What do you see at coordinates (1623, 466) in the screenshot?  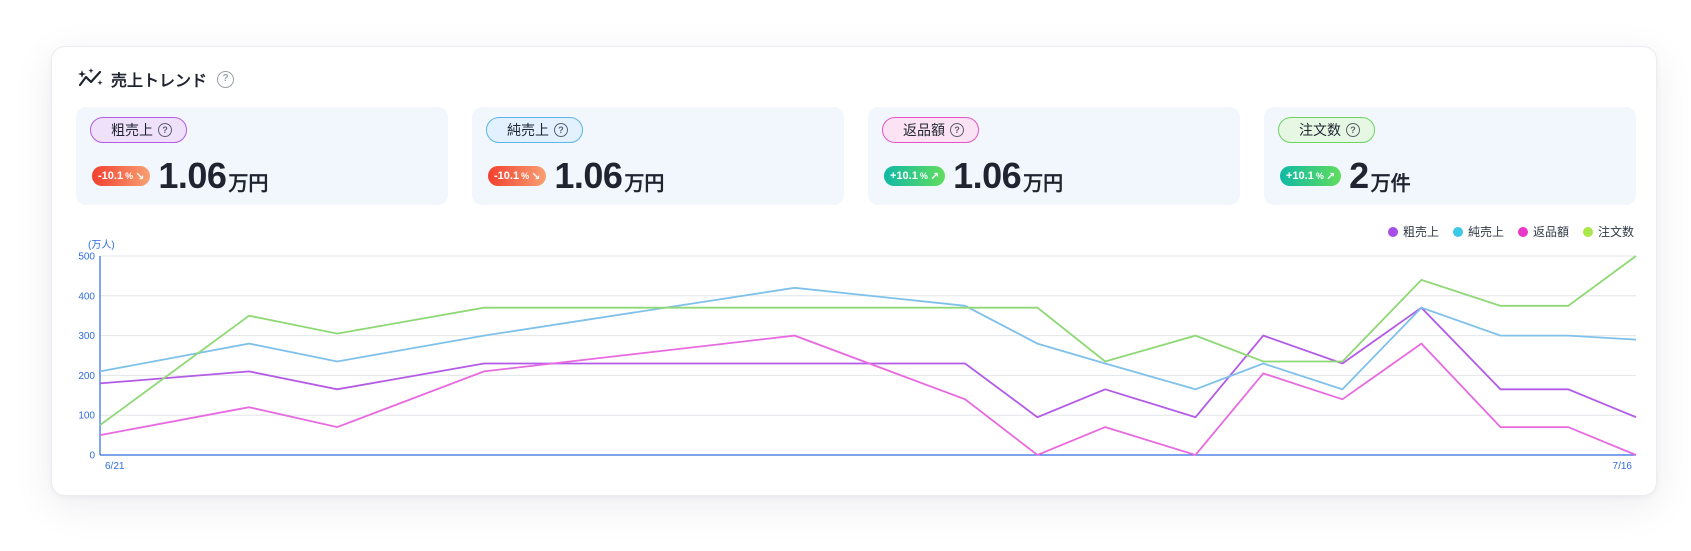 I see `x-tick-label: 7/16` at bounding box center [1623, 466].